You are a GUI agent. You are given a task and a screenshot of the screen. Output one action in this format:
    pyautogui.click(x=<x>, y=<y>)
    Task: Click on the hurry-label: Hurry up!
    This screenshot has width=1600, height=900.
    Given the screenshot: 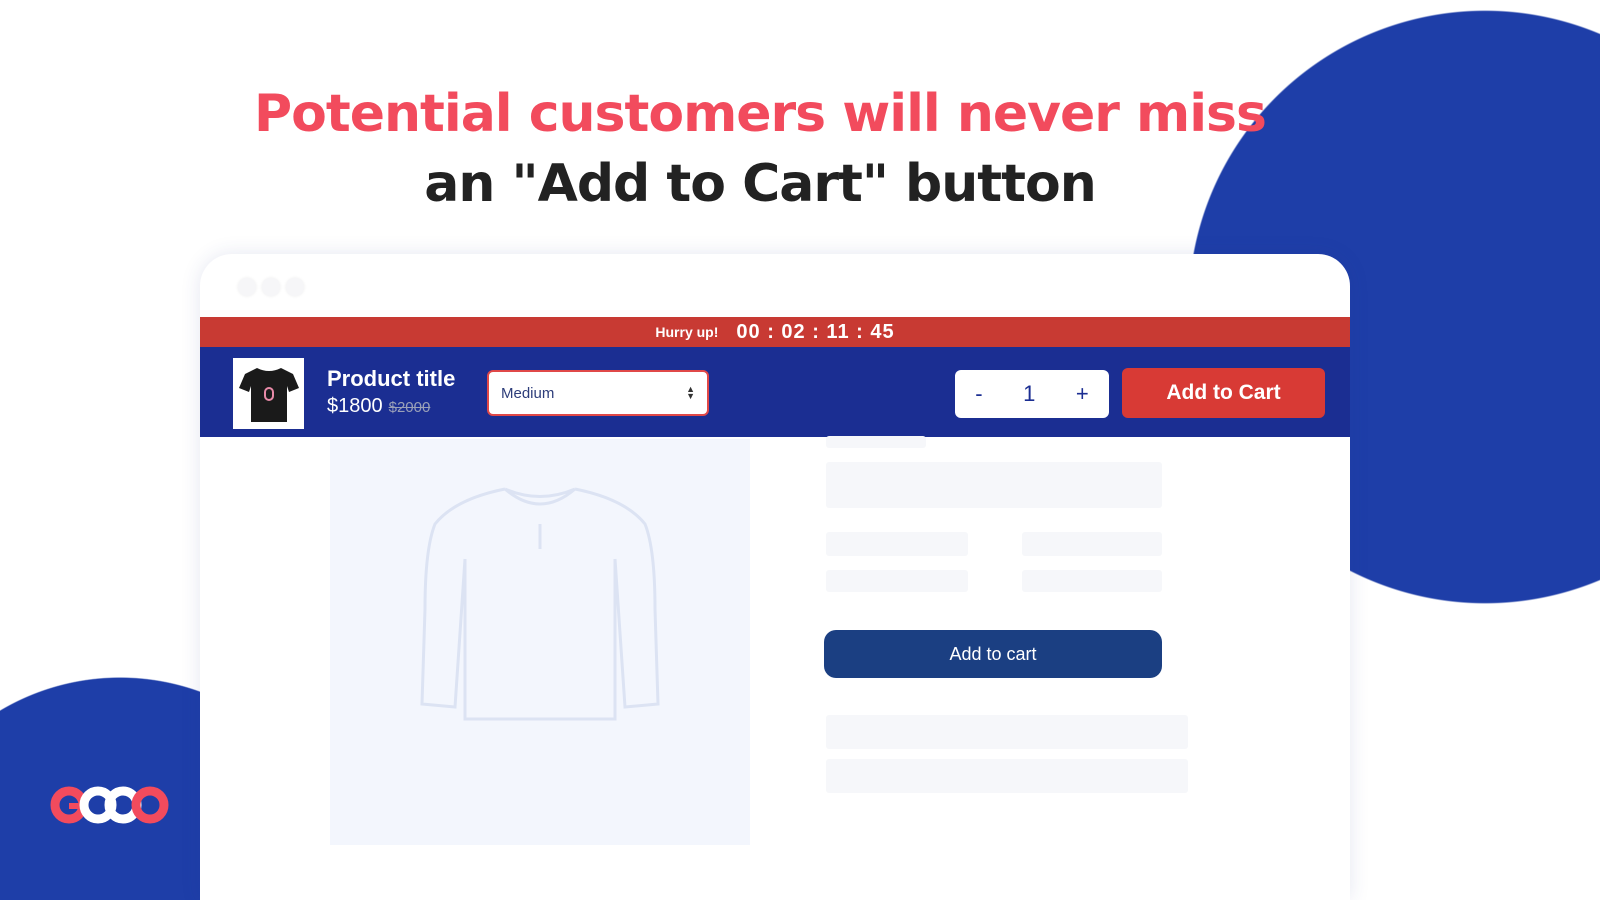 What is the action you would take?
    pyautogui.click(x=687, y=332)
    